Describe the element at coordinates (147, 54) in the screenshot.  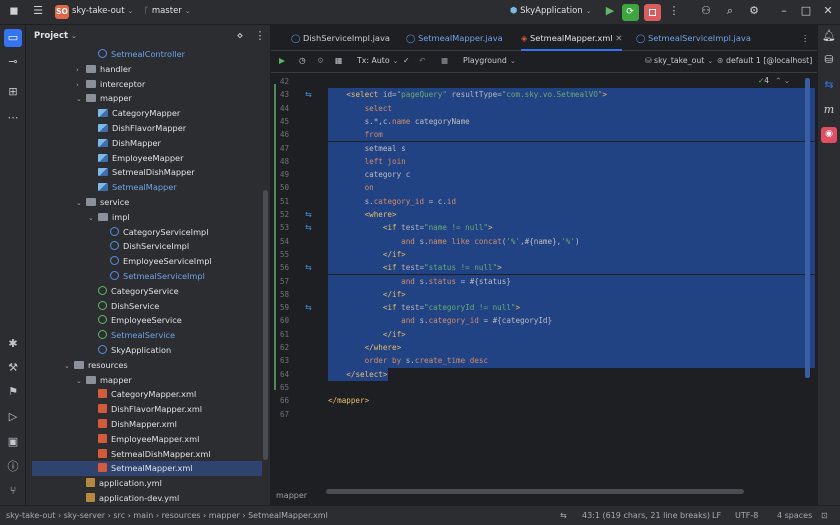
I see `tree-file: SetmealController` at that location.